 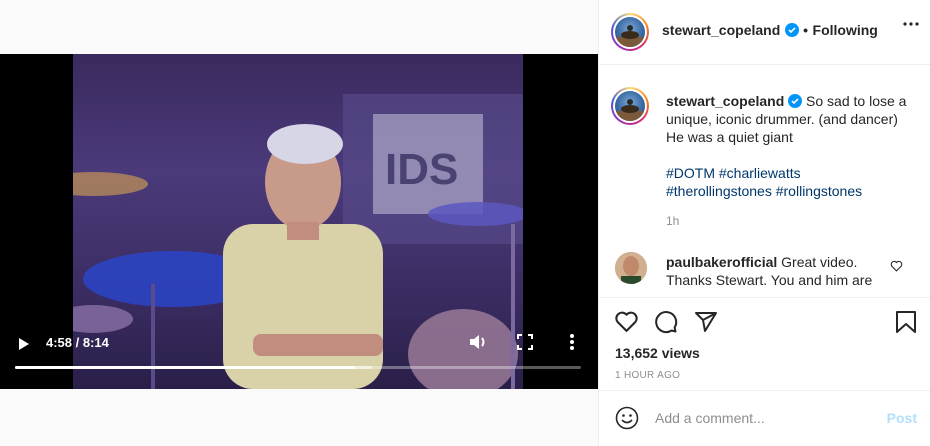 I want to click on author-avatar, so click(x=630, y=32).